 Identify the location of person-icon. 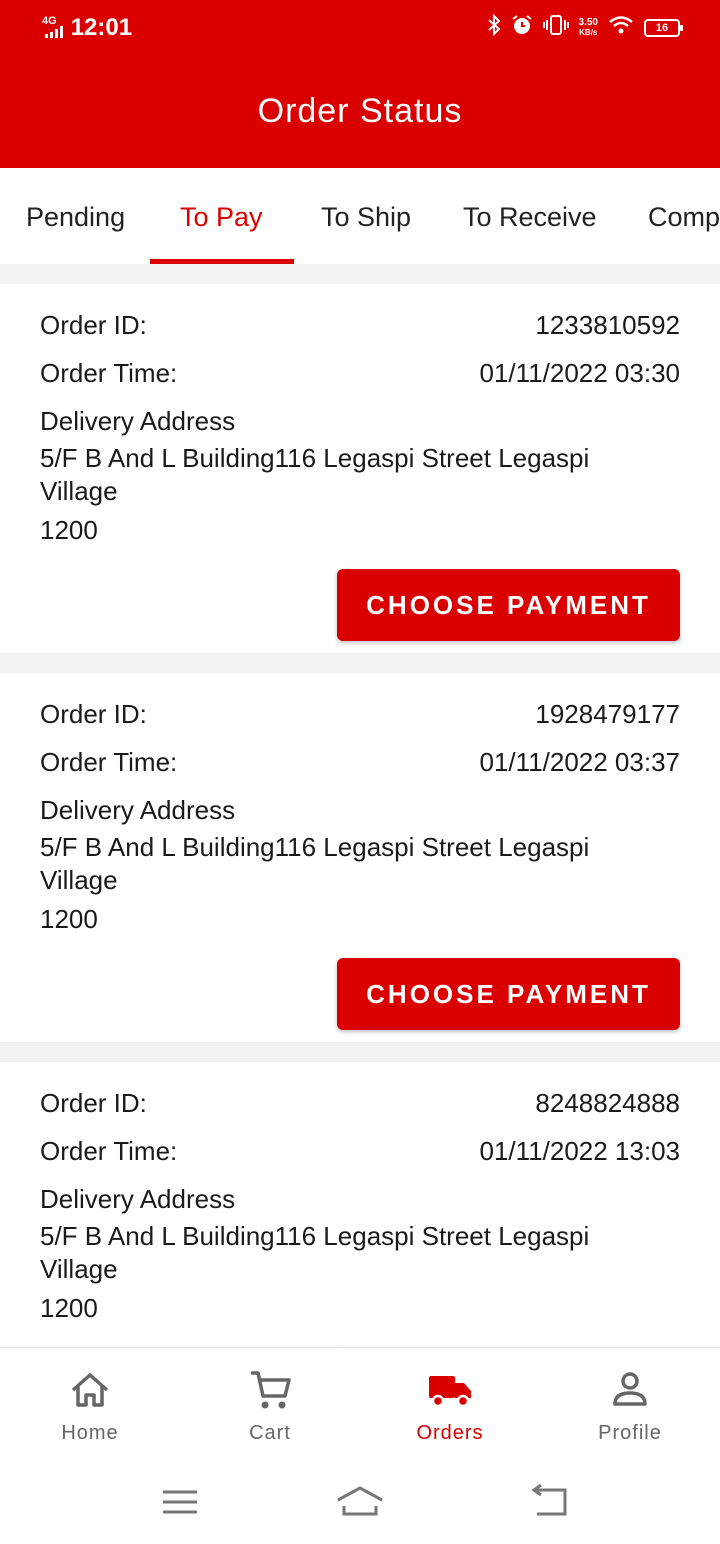
(630, 1389).